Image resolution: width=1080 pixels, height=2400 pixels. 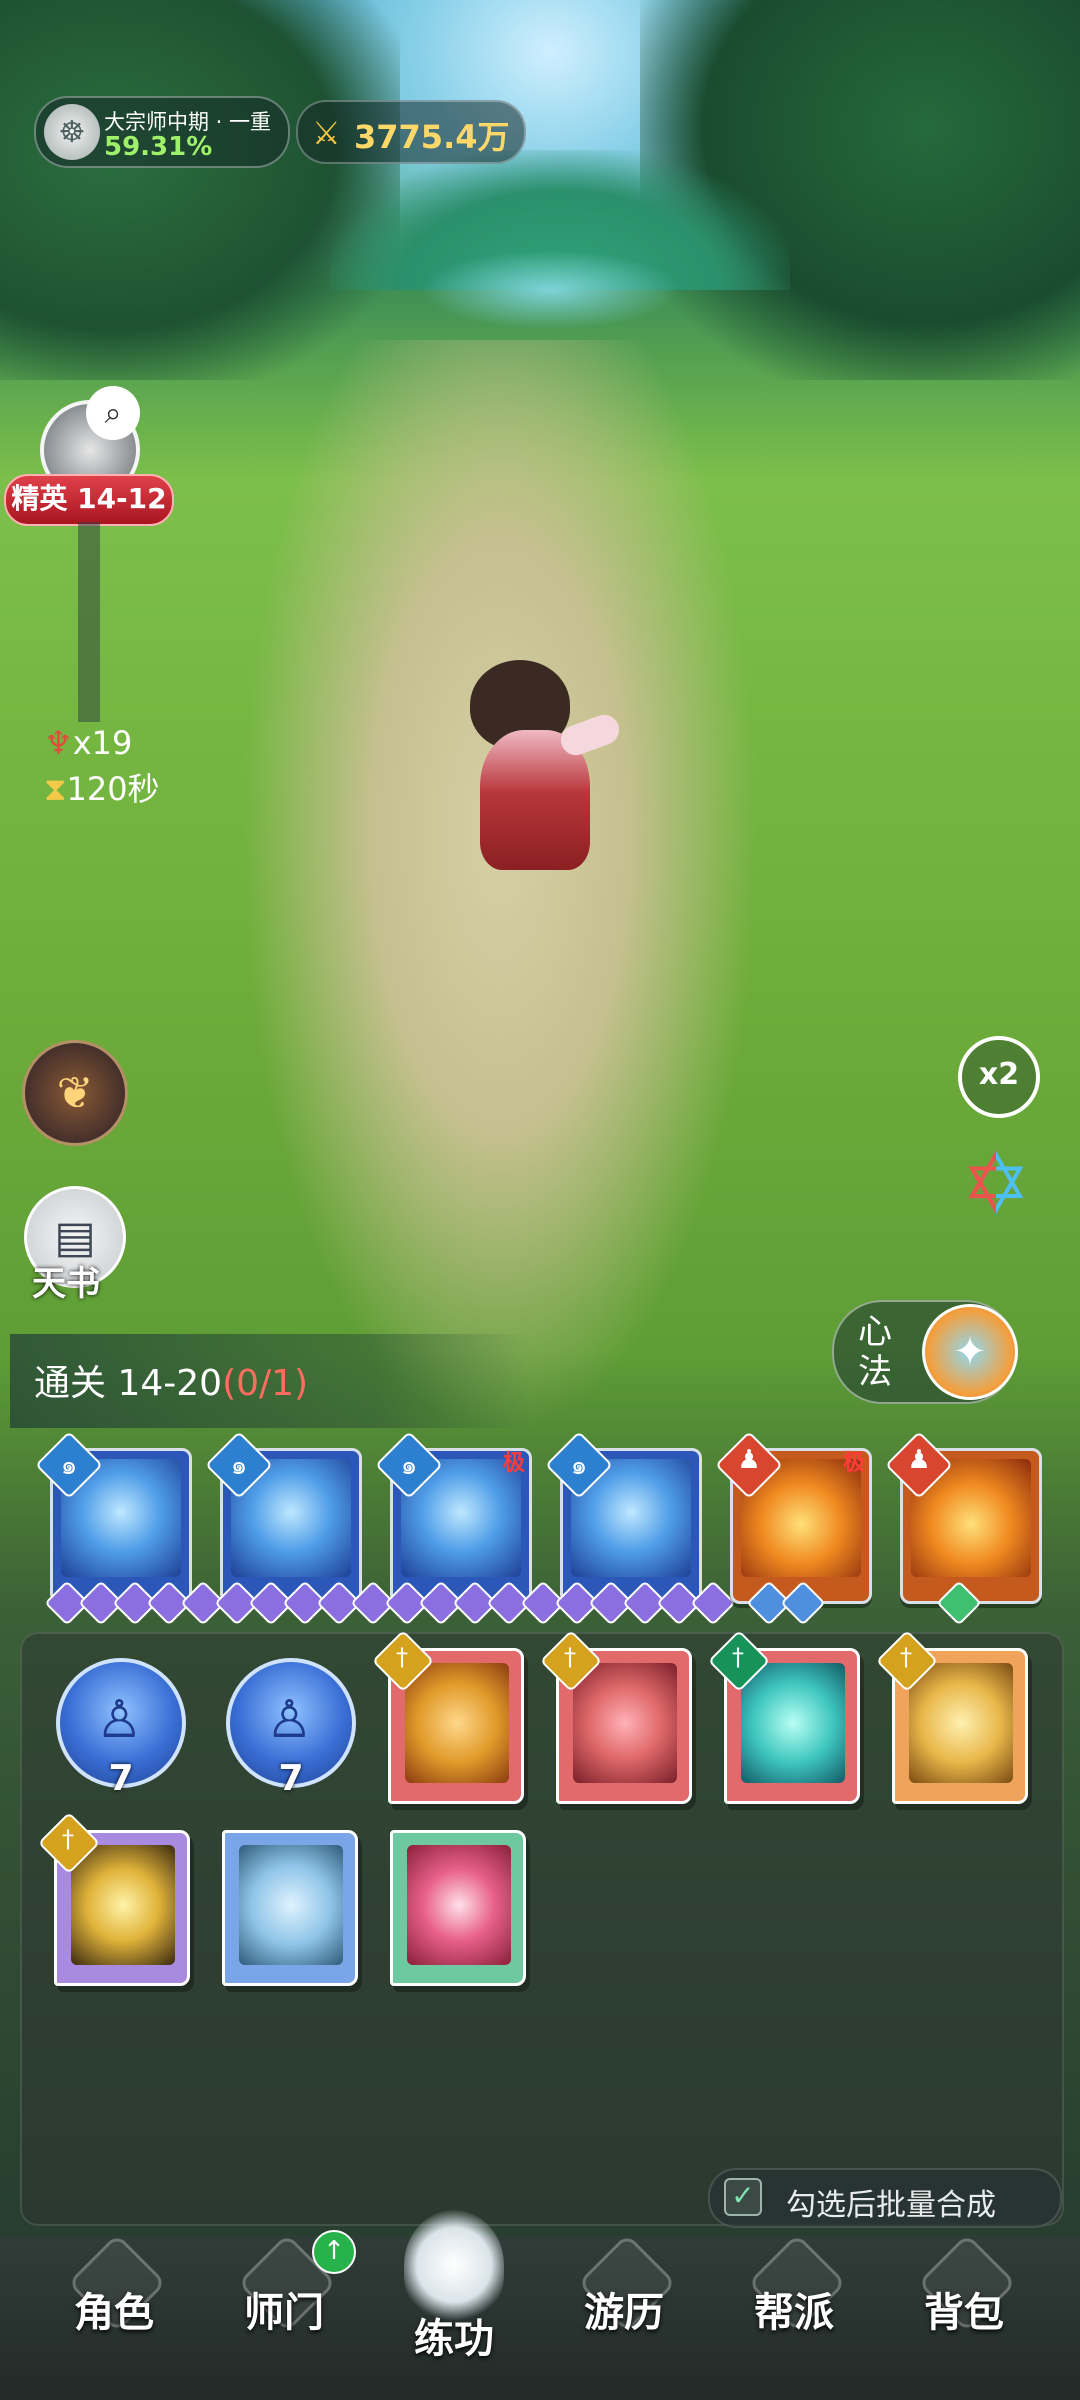 I want to click on kill-count: x19, so click(x=102, y=743).